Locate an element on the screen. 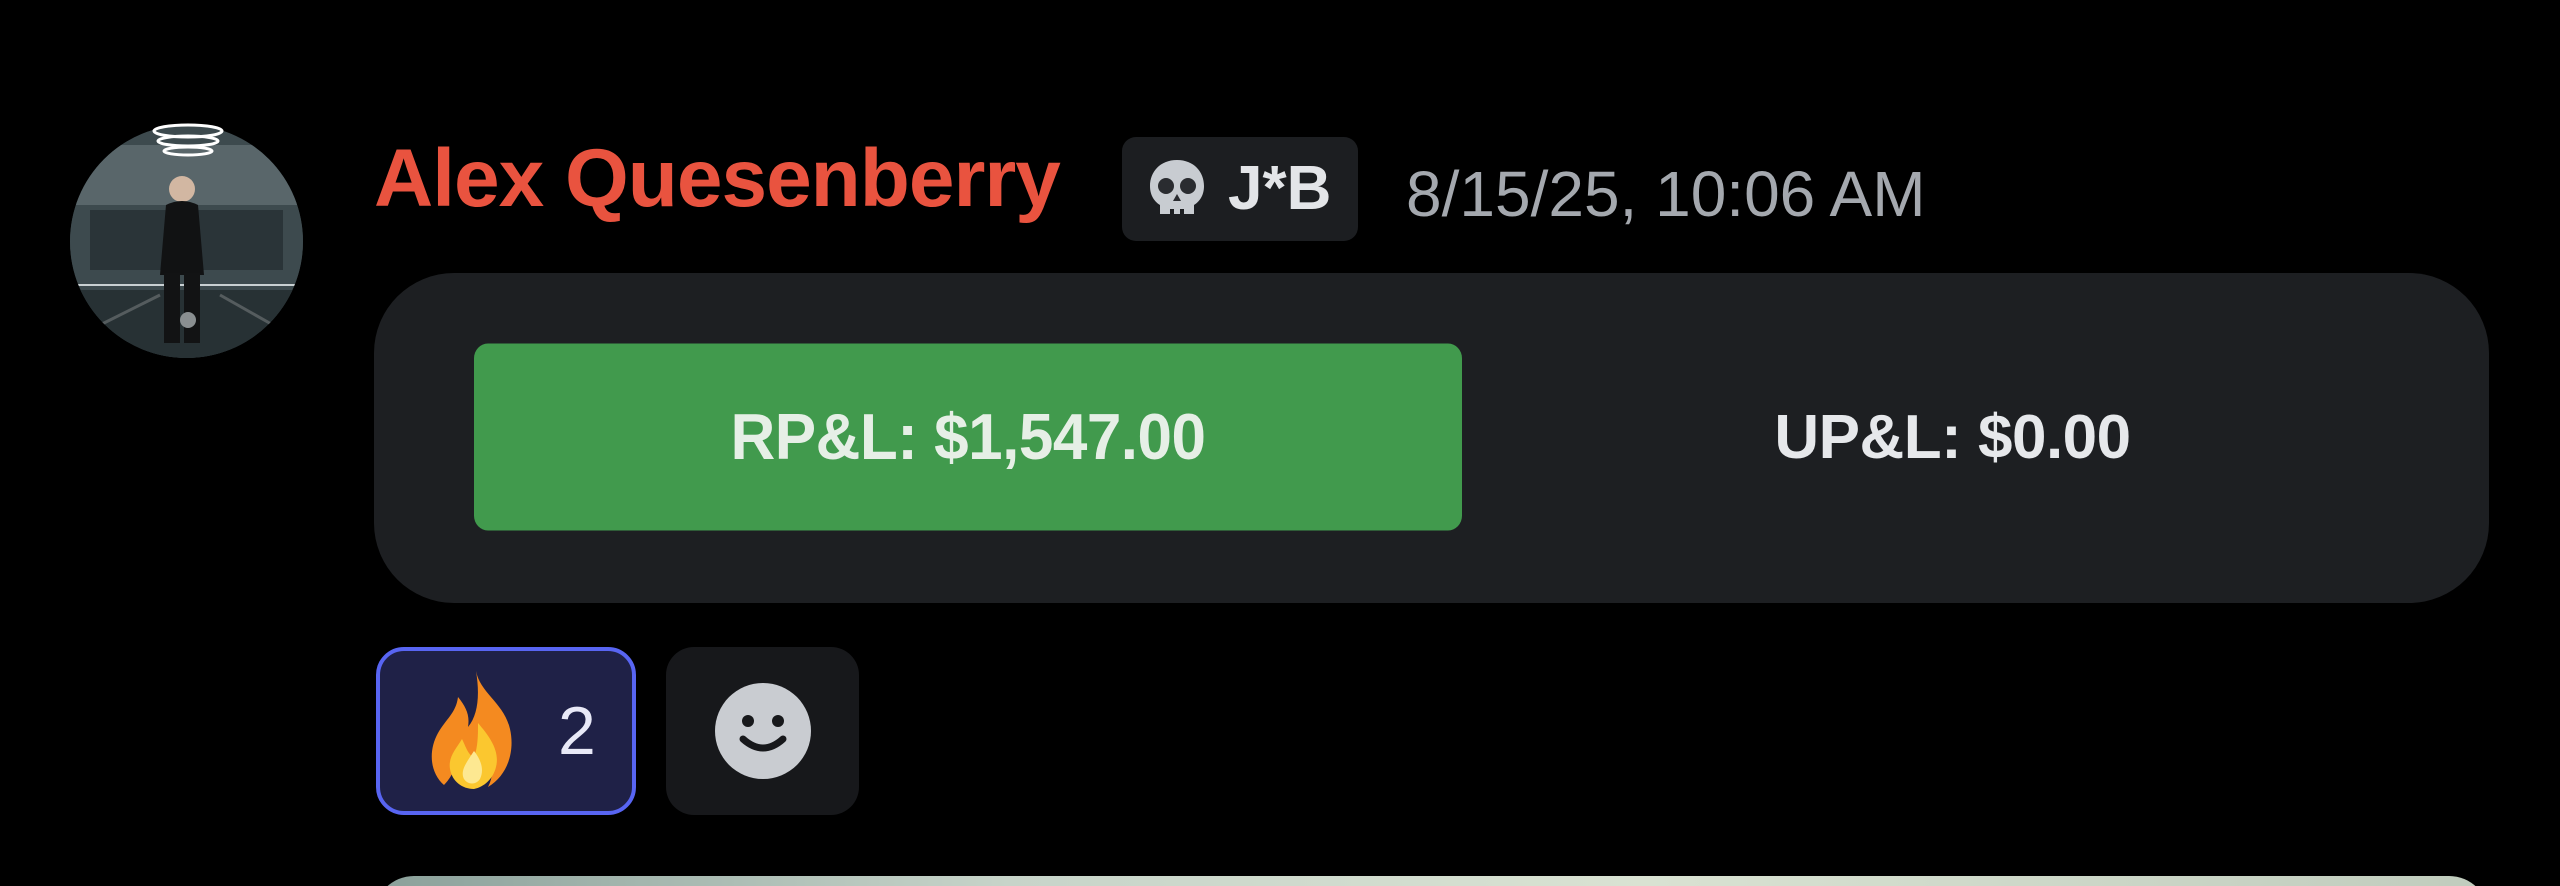  unrealized-pnl-button: UP&L: $0.00 is located at coordinates (1952, 437).